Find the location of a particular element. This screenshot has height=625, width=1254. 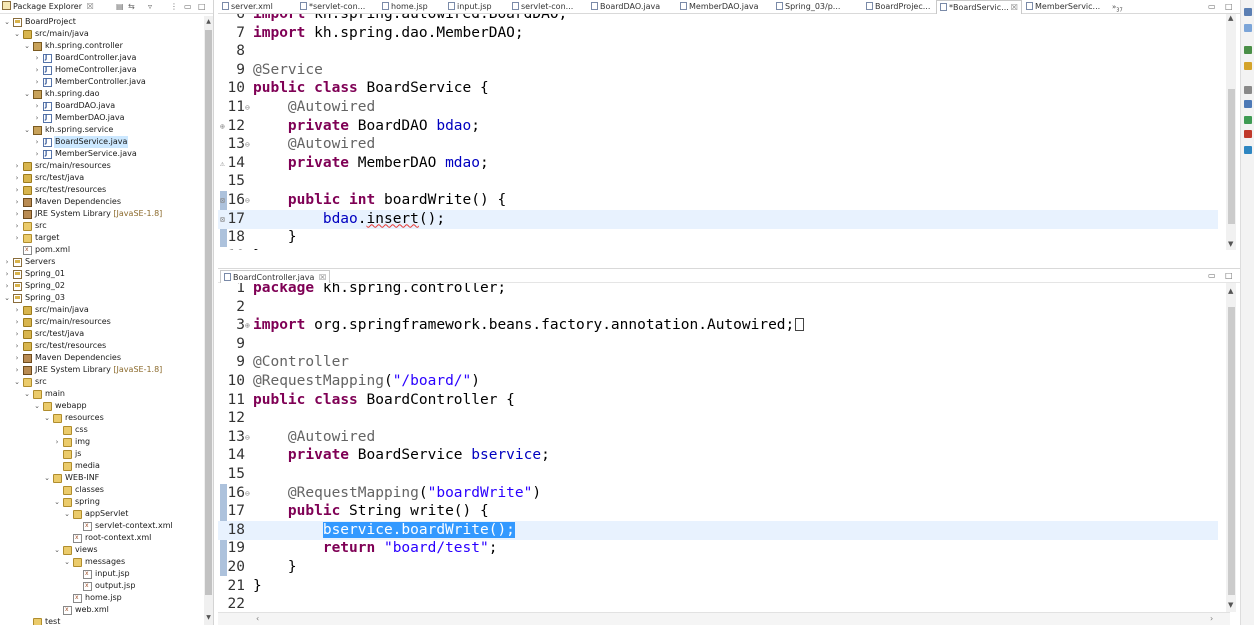

scroll-right-arrow-icon: › is located at coordinates (1211, 618).